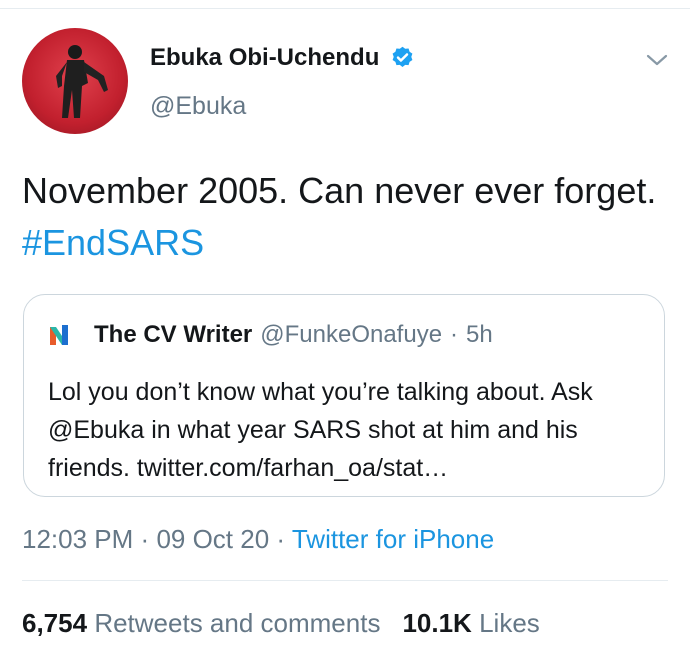 Image resolution: width=690 pixels, height=664 pixels. I want to click on retweets-label: Retweets and comments, so click(237, 623).